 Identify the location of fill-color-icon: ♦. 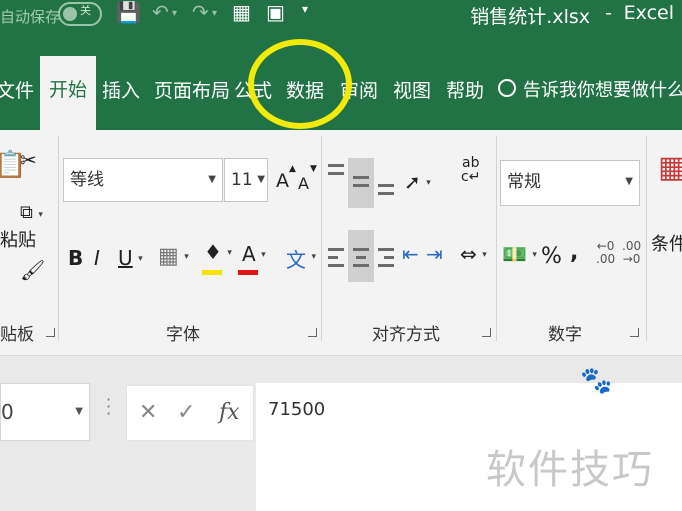
(218, 252).